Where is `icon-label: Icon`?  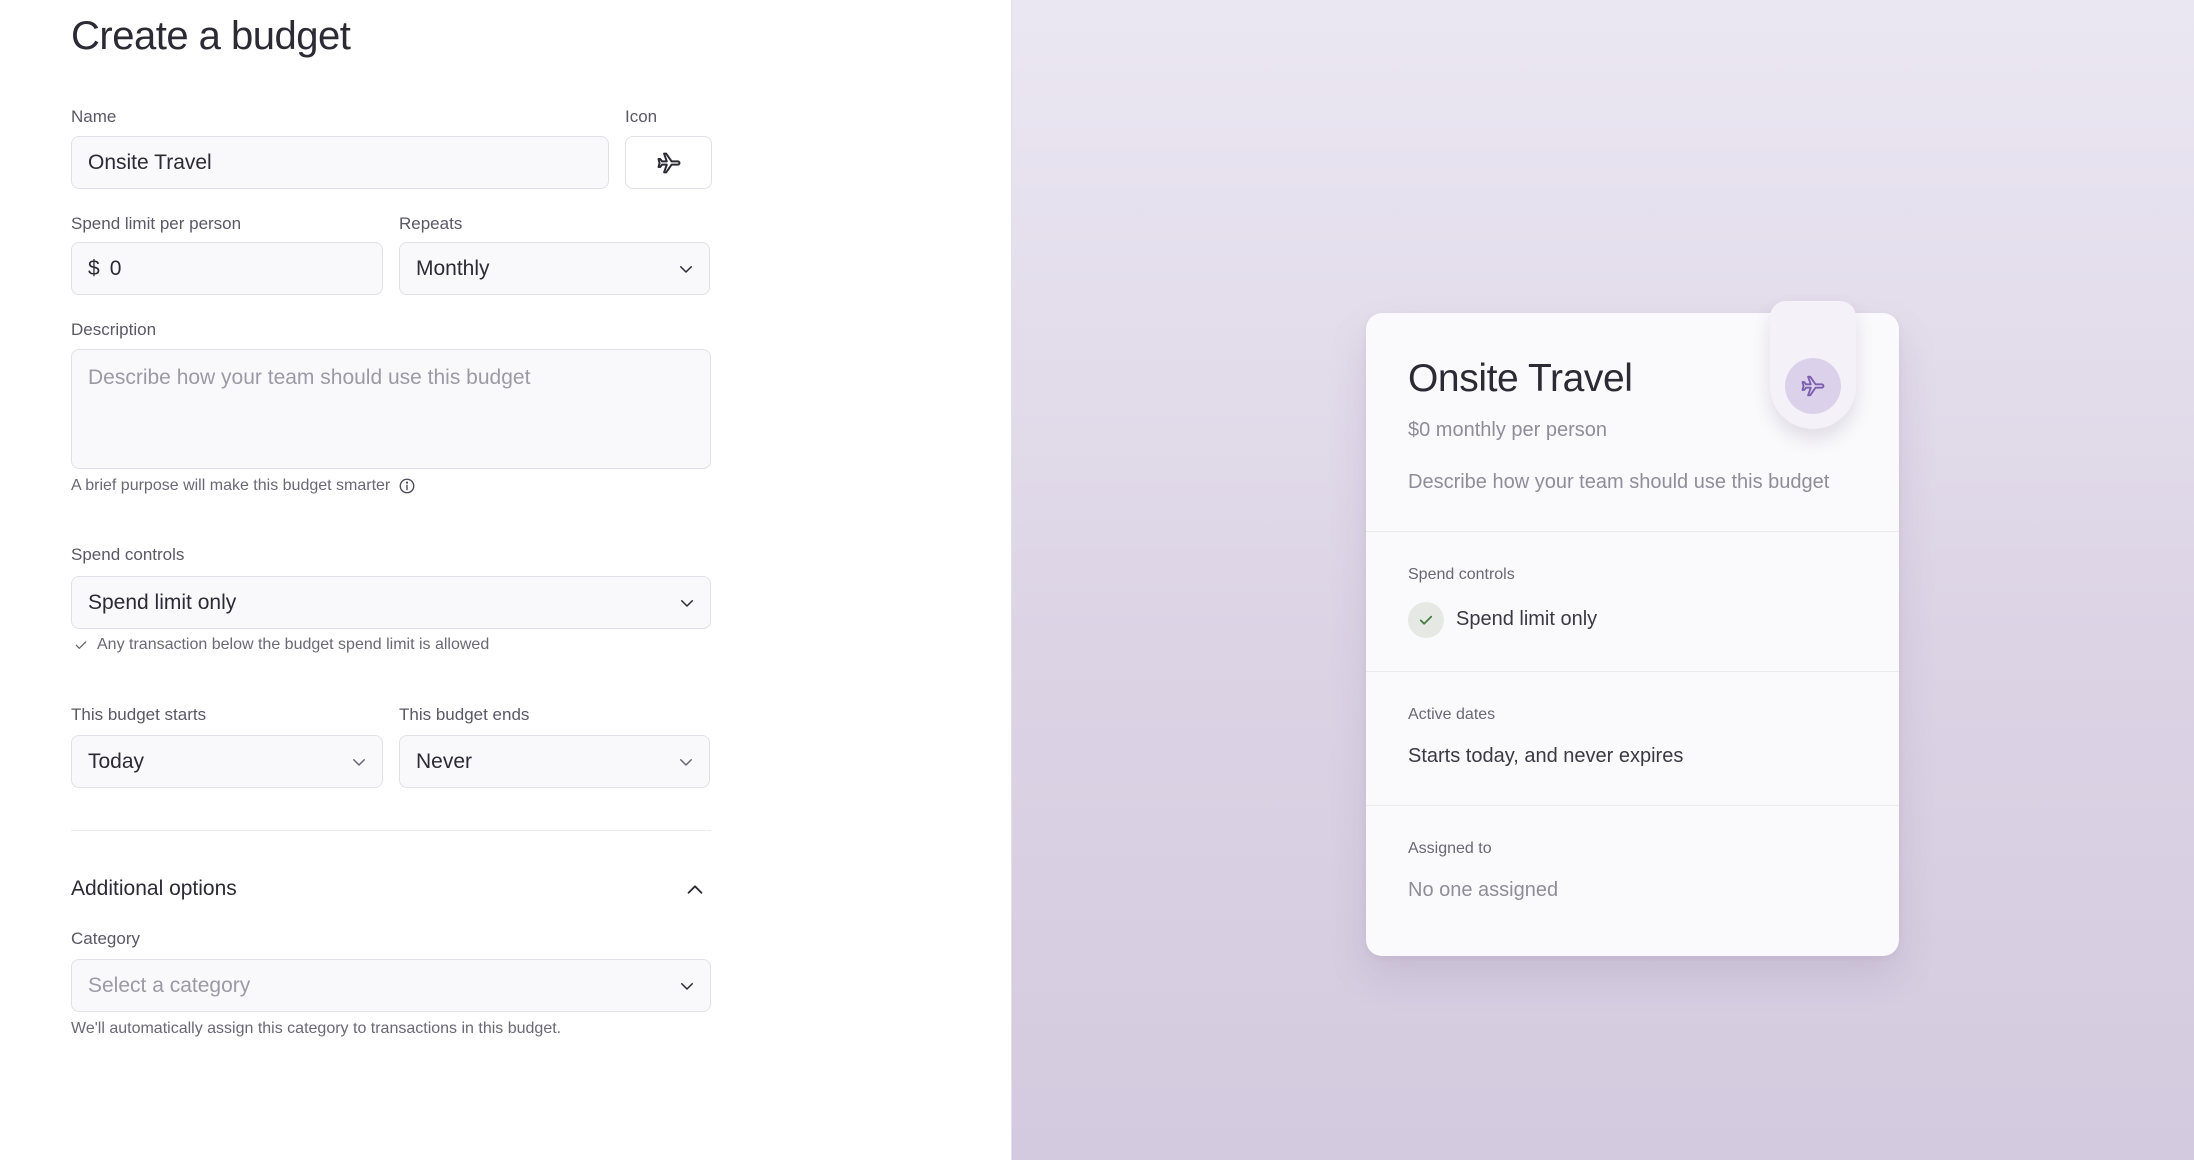
icon-label: Icon is located at coordinates (641, 116).